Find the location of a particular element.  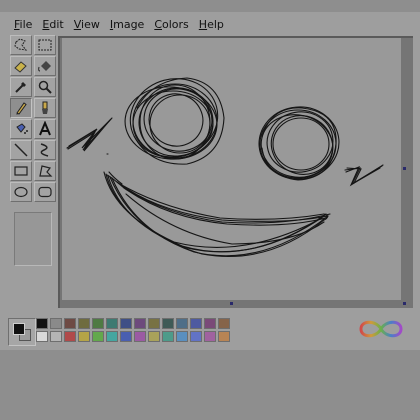

ellipse-icon is located at coordinates (21, 192).